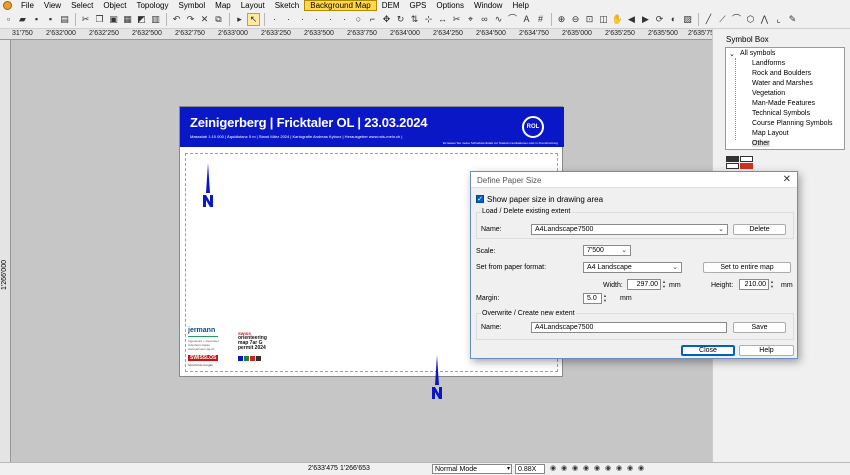 This screenshot has height=475, width=850. Describe the element at coordinates (754, 284) in the screenshot. I see `height-input: 210.00` at that location.